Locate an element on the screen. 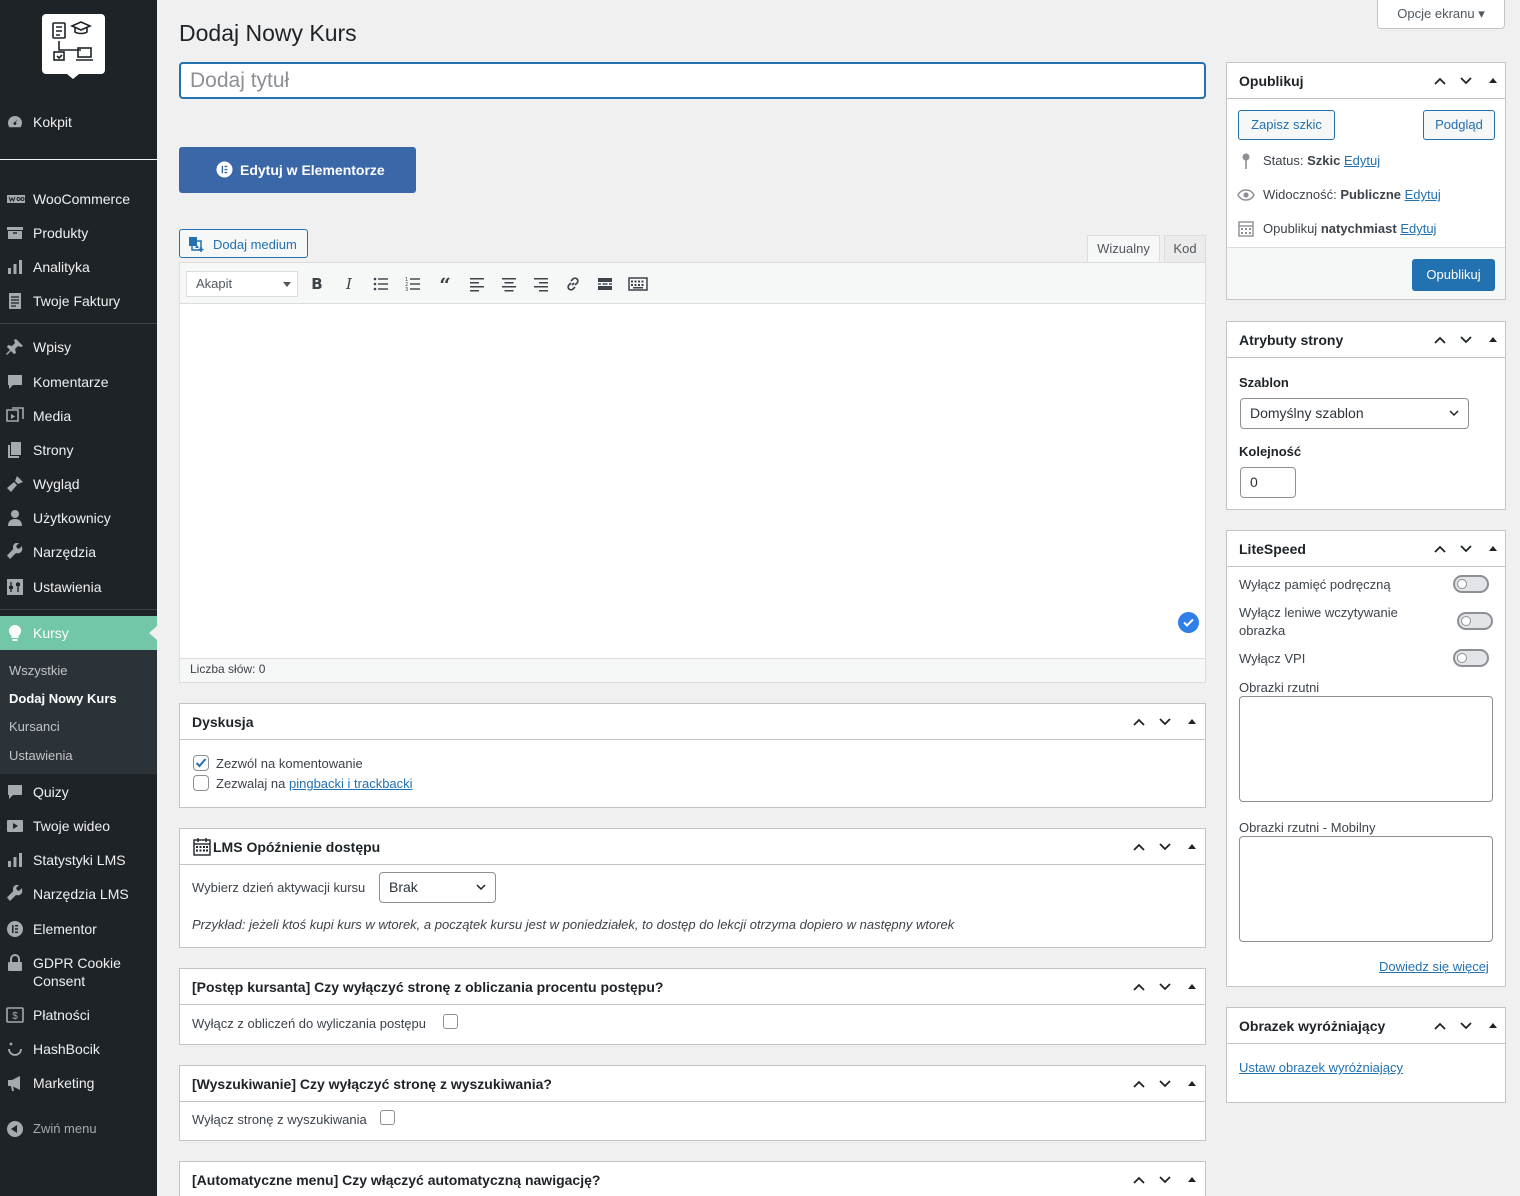 This screenshot has width=1520, height=1196. bold-icon: B is located at coordinates (317, 284).